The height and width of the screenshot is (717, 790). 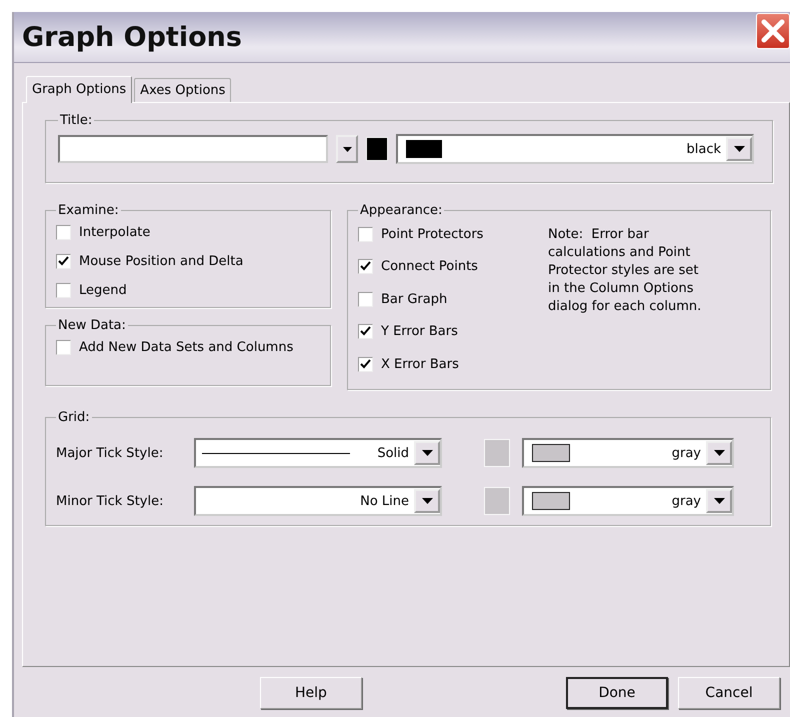 I want to click on field-label: Major Tick Style:, so click(x=110, y=453).